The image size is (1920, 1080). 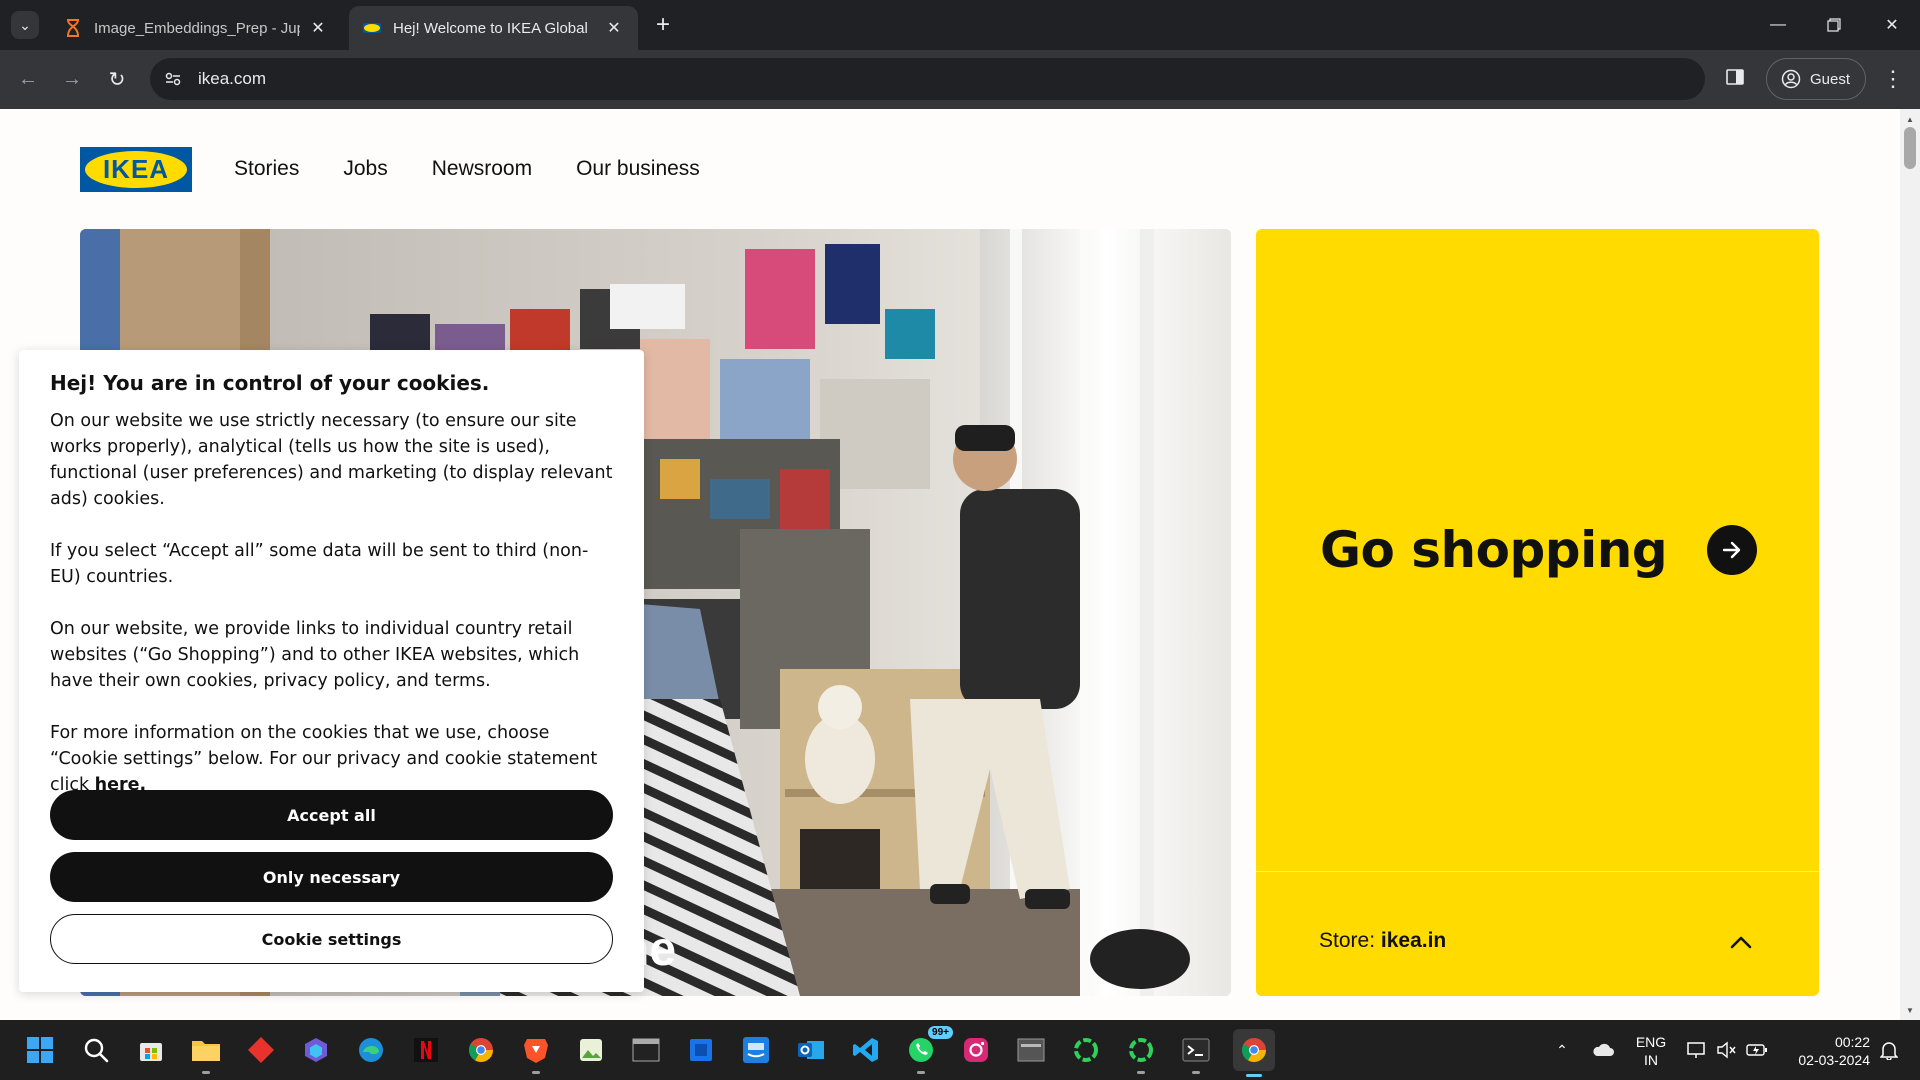 I want to click on copilot-icon, so click(x=316, y=1050).